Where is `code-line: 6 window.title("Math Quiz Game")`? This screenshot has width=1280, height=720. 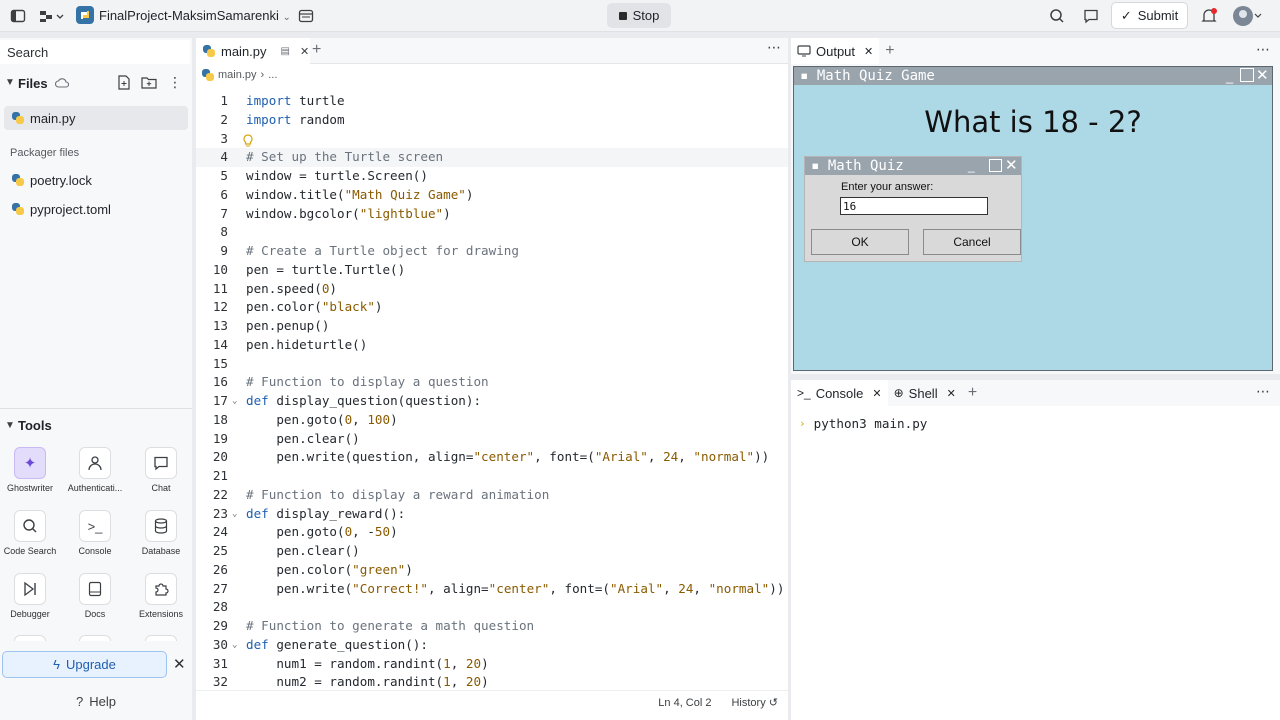 code-line: 6 window.title("Math Quiz Game") is located at coordinates (492, 195).